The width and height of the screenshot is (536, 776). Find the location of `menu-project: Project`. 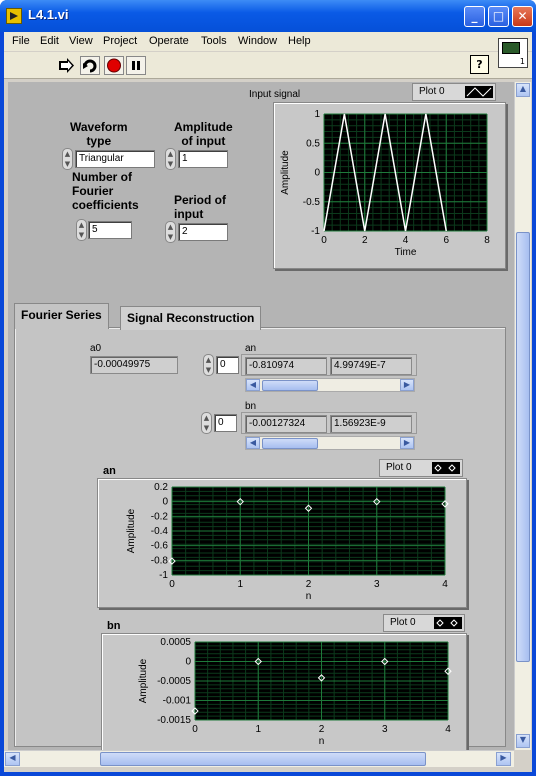

menu-project: Project is located at coordinates (120, 41).